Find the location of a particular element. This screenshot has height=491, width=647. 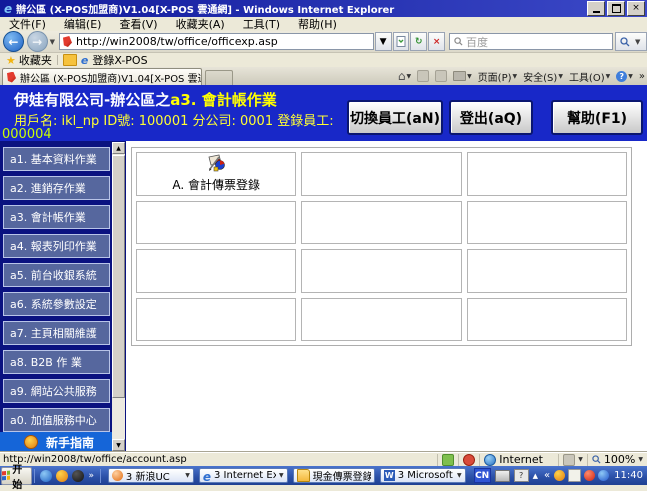

favorites-bar: ★ 收藏夹 e 登錄X-POS is located at coordinates (323, 60).